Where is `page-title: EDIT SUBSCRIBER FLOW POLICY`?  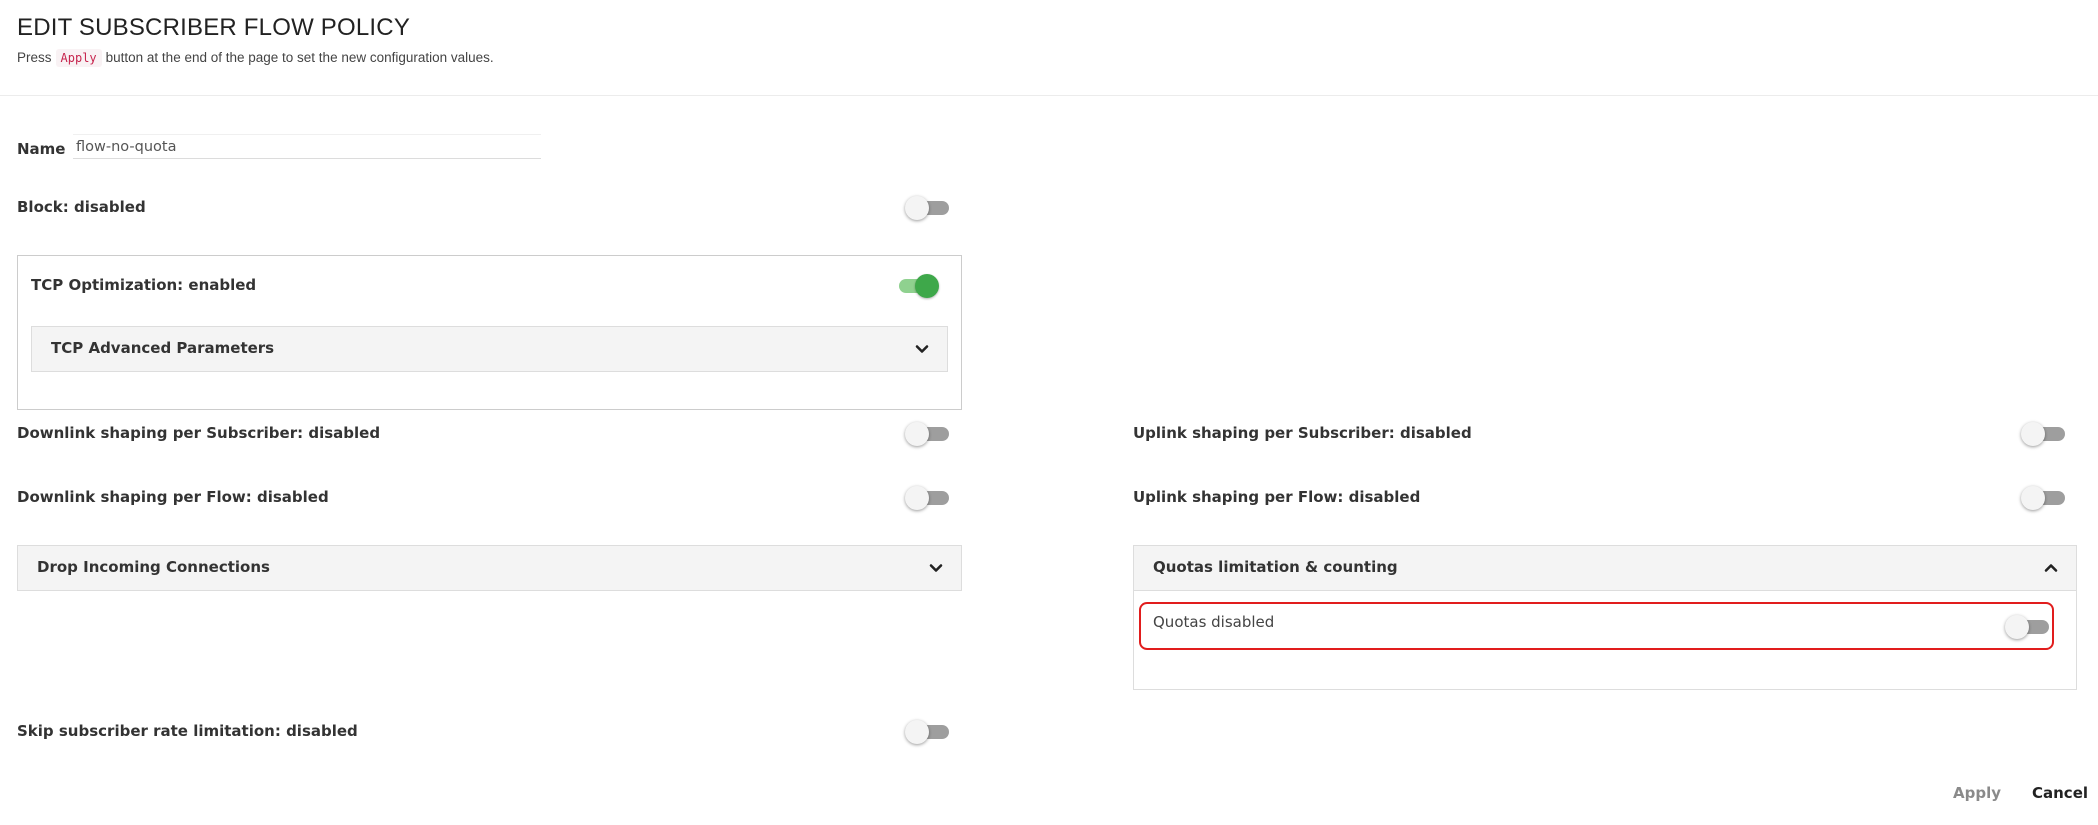 page-title: EDIT SUBSCRIBER FLOW POLICY is located at coordinates (214, 27).